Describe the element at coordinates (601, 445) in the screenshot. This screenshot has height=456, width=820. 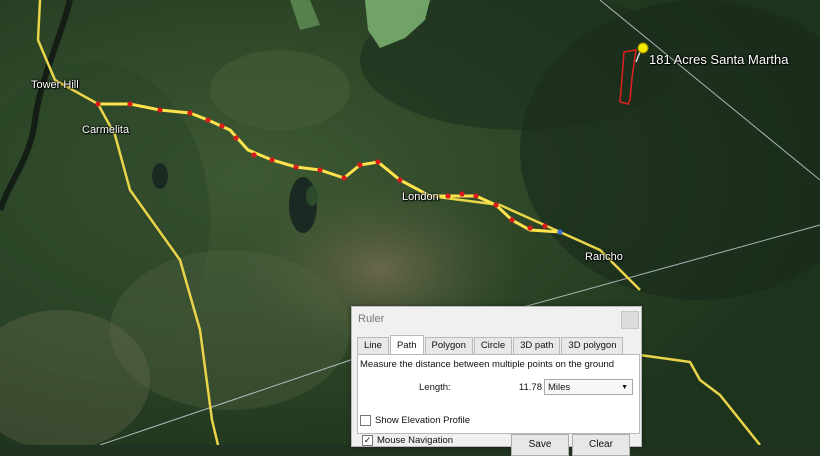
I see `clear-button: Clear` at that location.